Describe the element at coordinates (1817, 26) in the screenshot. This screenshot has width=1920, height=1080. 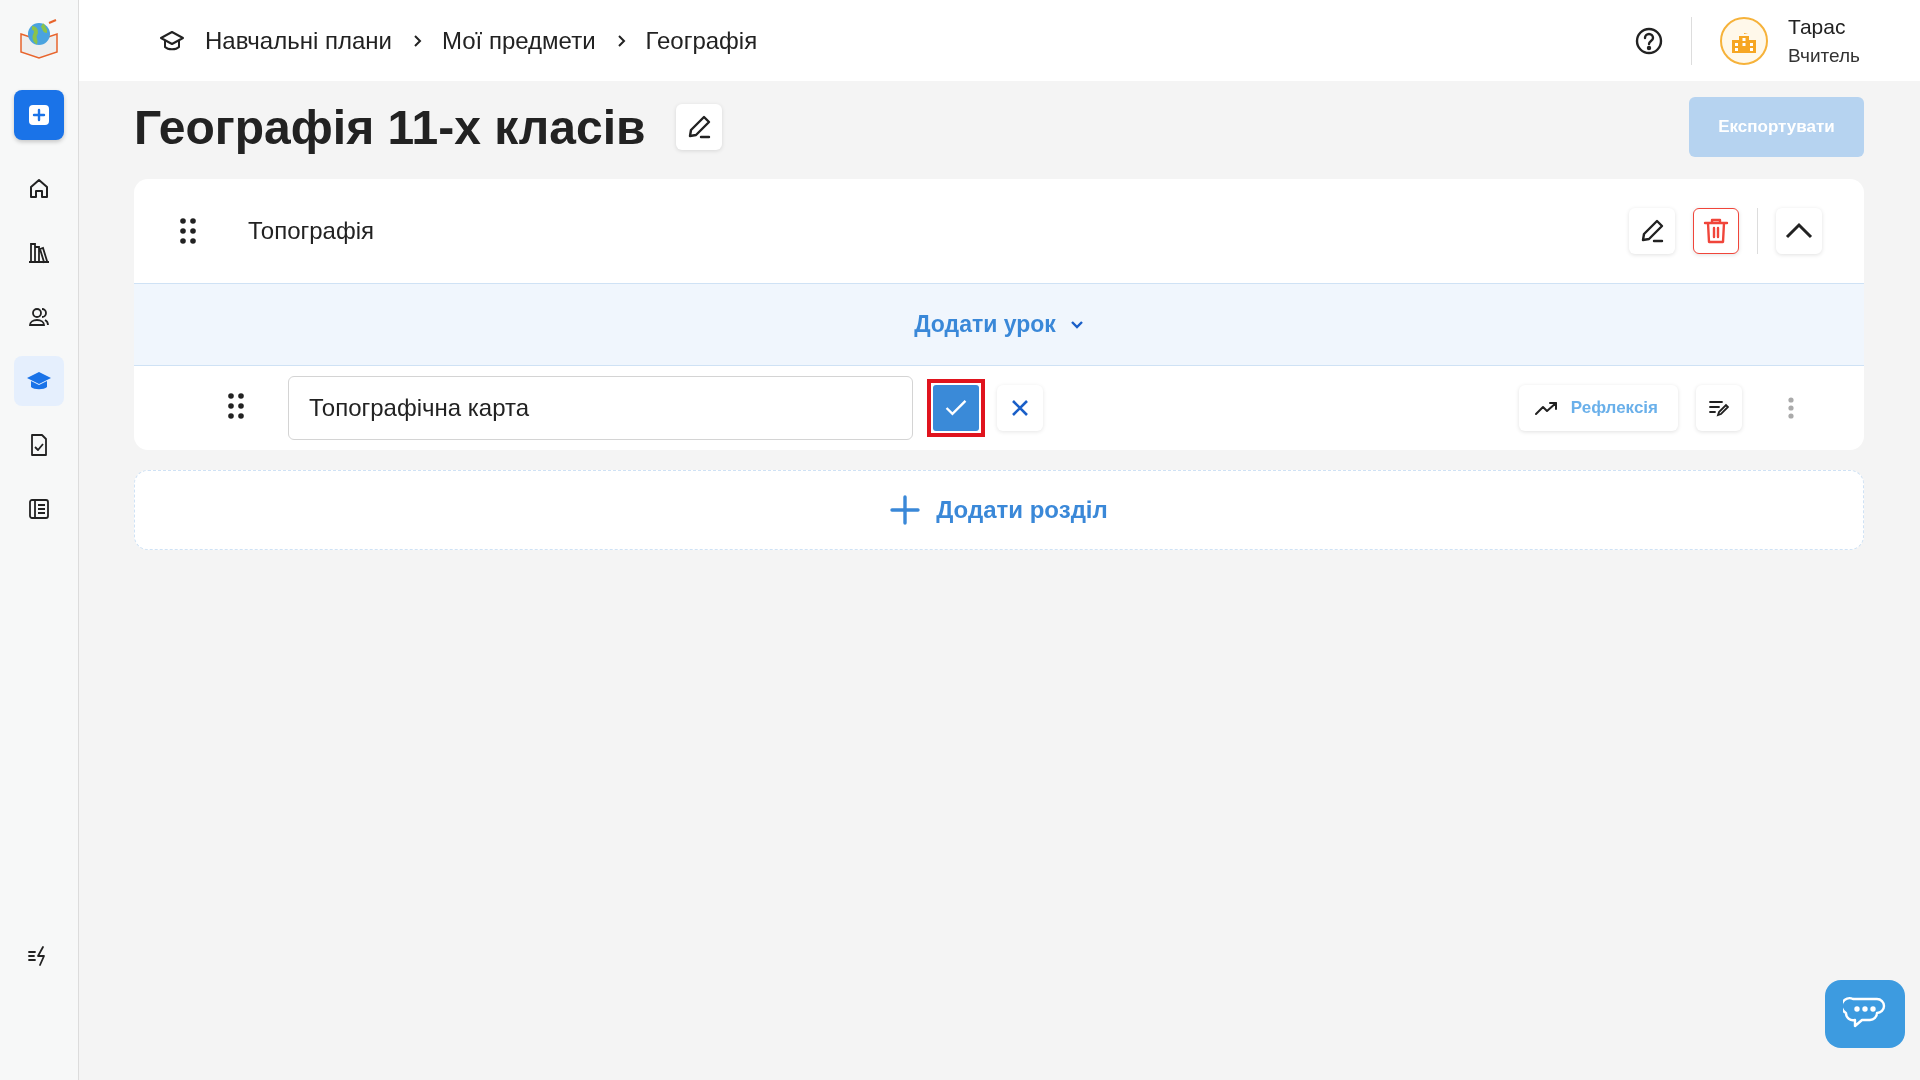
I see `user-name: Тарас` at that location.